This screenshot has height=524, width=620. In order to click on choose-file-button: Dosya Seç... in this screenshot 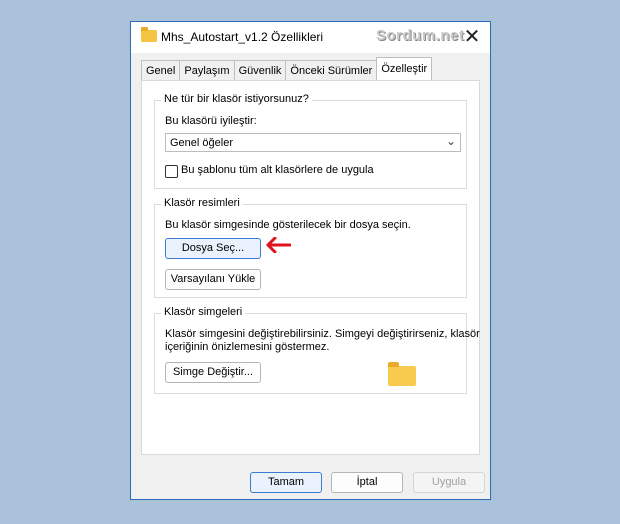, I will do `click(213, 248)`.